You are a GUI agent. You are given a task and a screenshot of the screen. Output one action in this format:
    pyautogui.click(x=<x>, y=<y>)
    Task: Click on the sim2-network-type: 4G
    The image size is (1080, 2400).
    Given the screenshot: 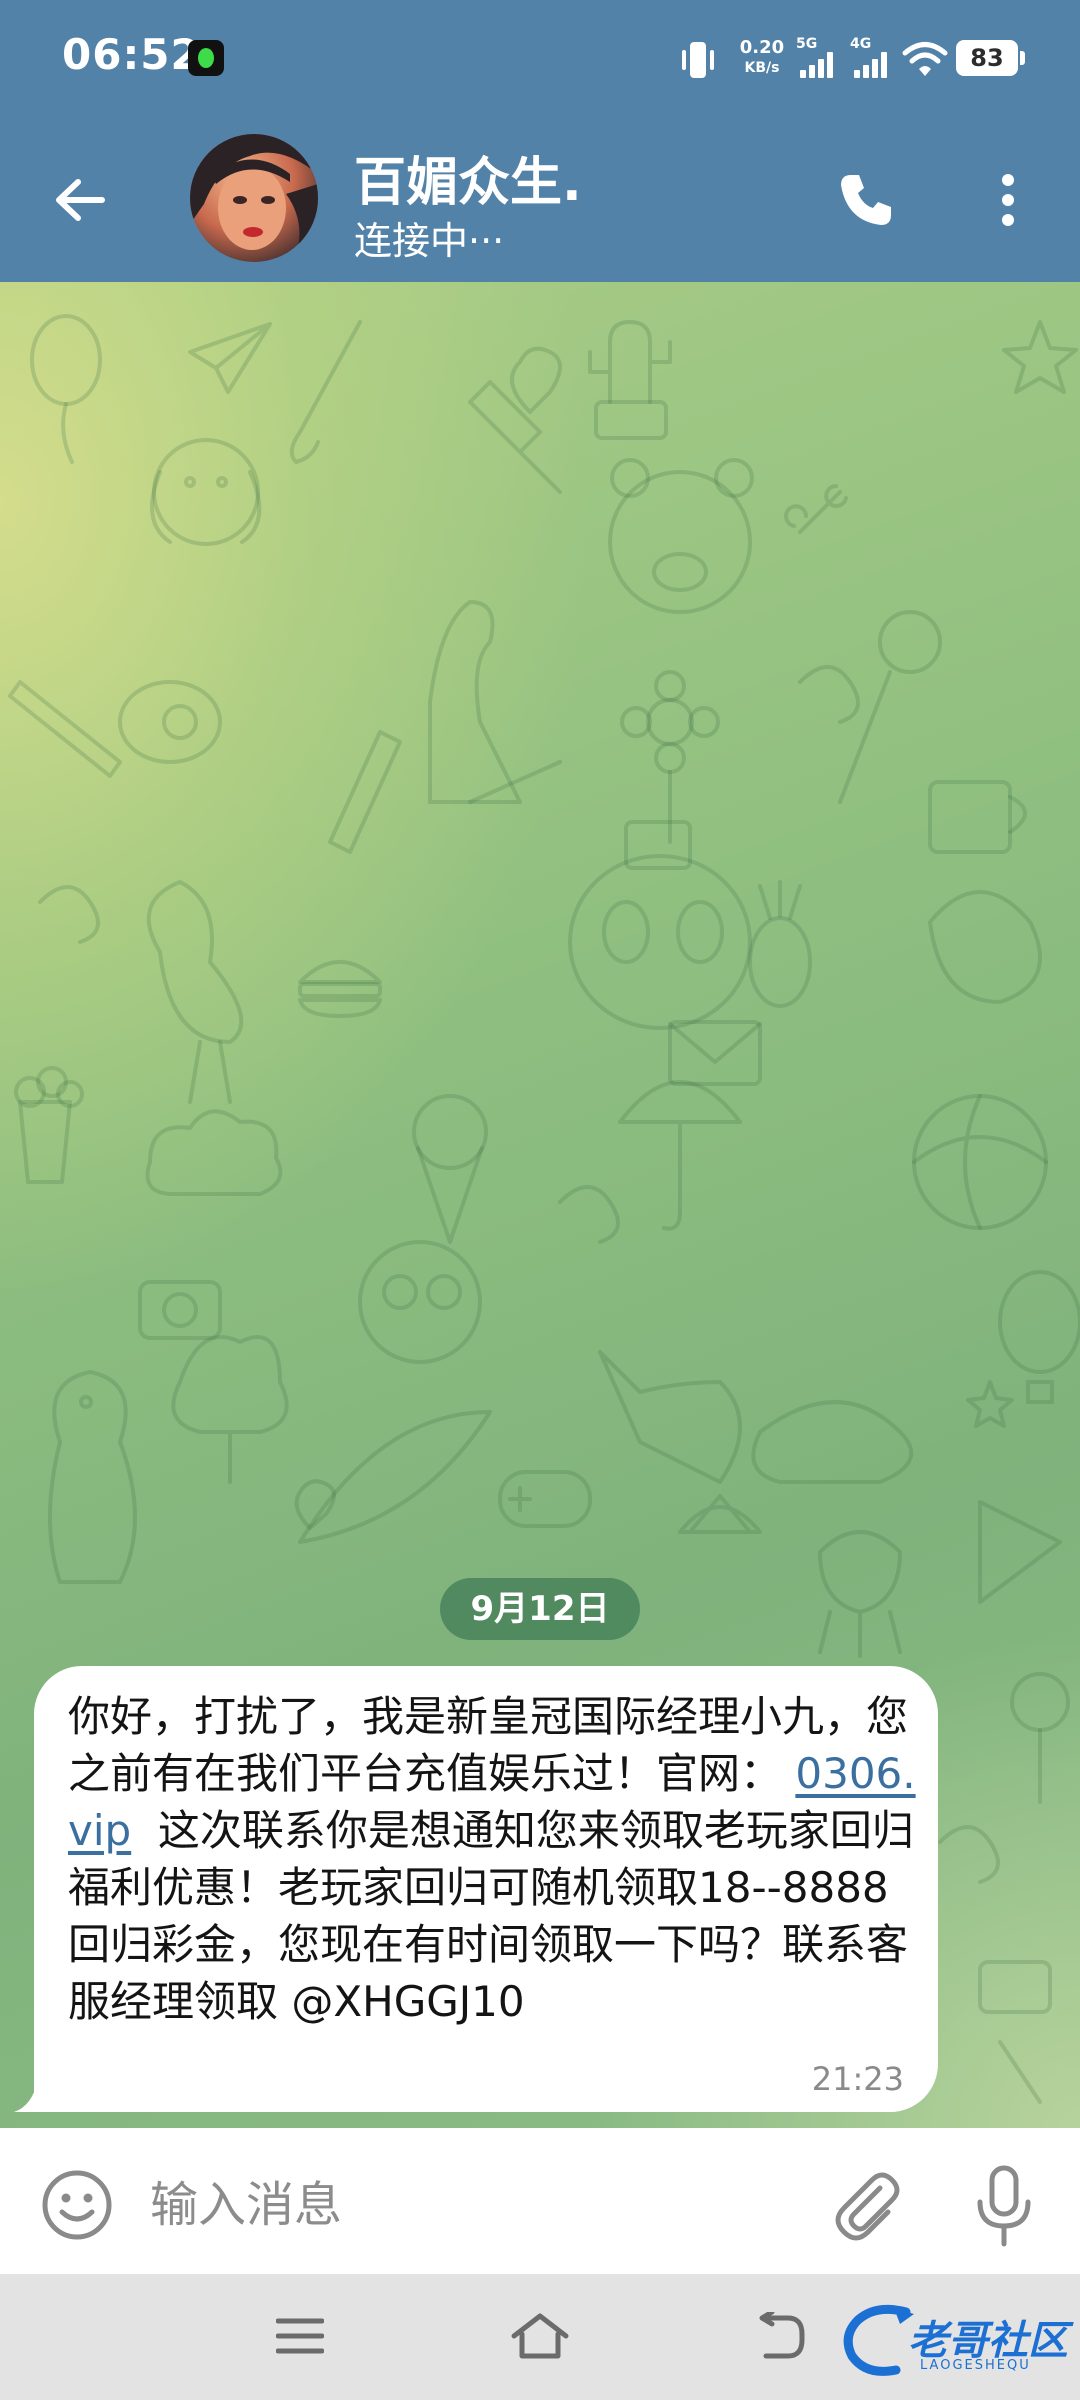 What is the action you would take?
    pyautogui.click(x=861, y=44)
    